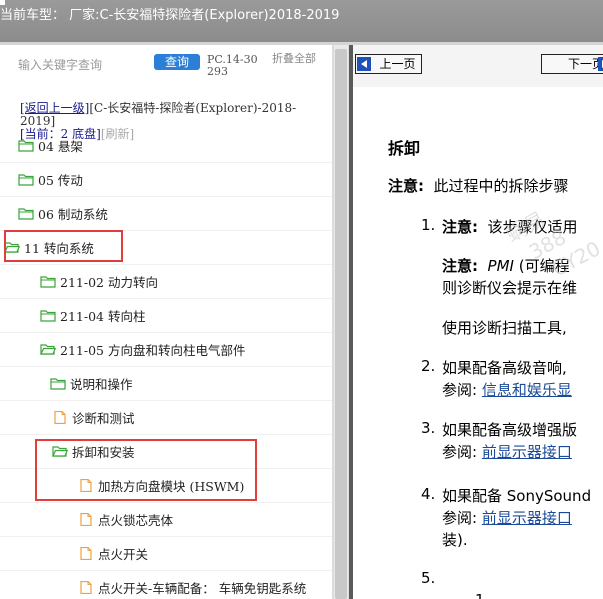  Describe the element at coordinates (460, 266) in the screenshot. I see `step1-note-label: 注意:` at that location.